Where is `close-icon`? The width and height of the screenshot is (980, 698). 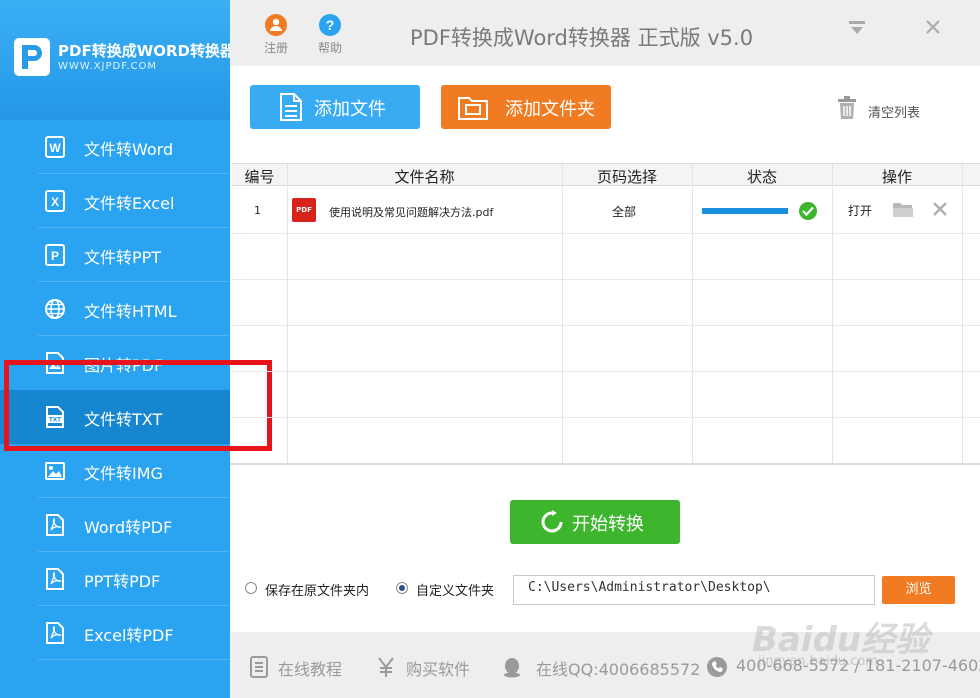
close-icon is located at coordinates (933, 27).